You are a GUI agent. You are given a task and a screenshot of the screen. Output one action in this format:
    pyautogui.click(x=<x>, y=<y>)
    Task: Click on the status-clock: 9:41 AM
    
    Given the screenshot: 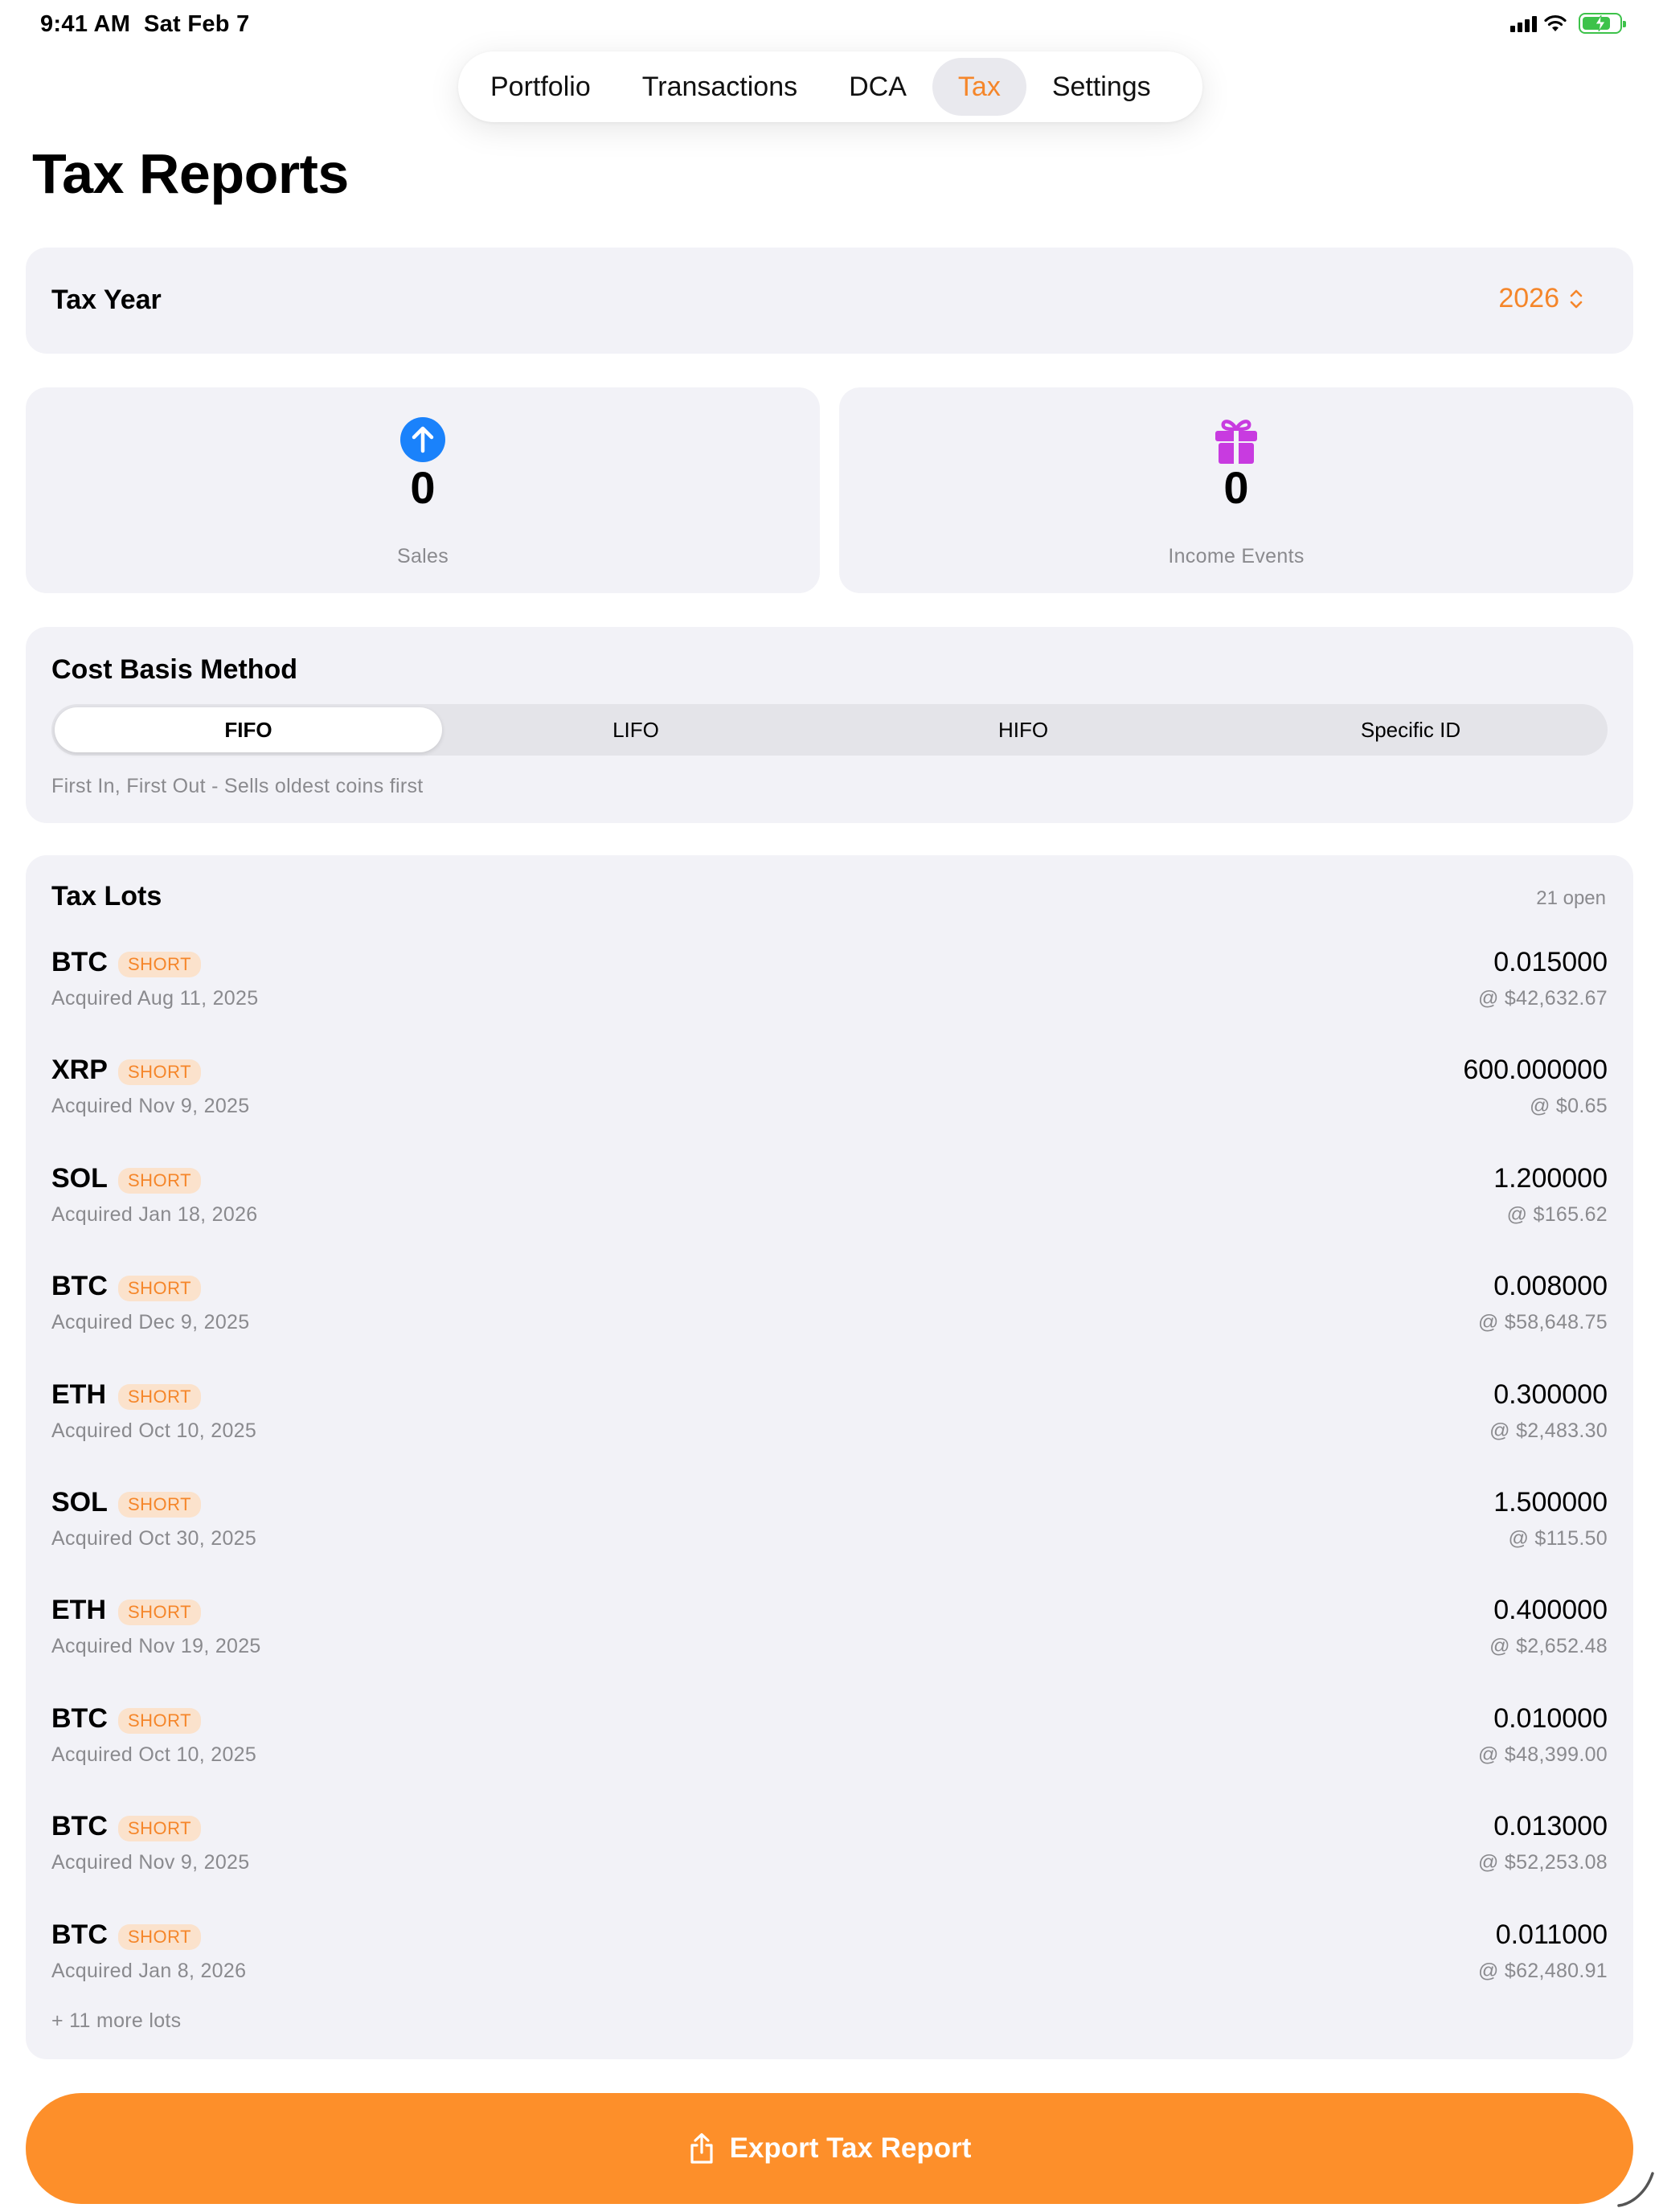 What is the action you would take?
    pyautogui.click(x=85, y=24)
    